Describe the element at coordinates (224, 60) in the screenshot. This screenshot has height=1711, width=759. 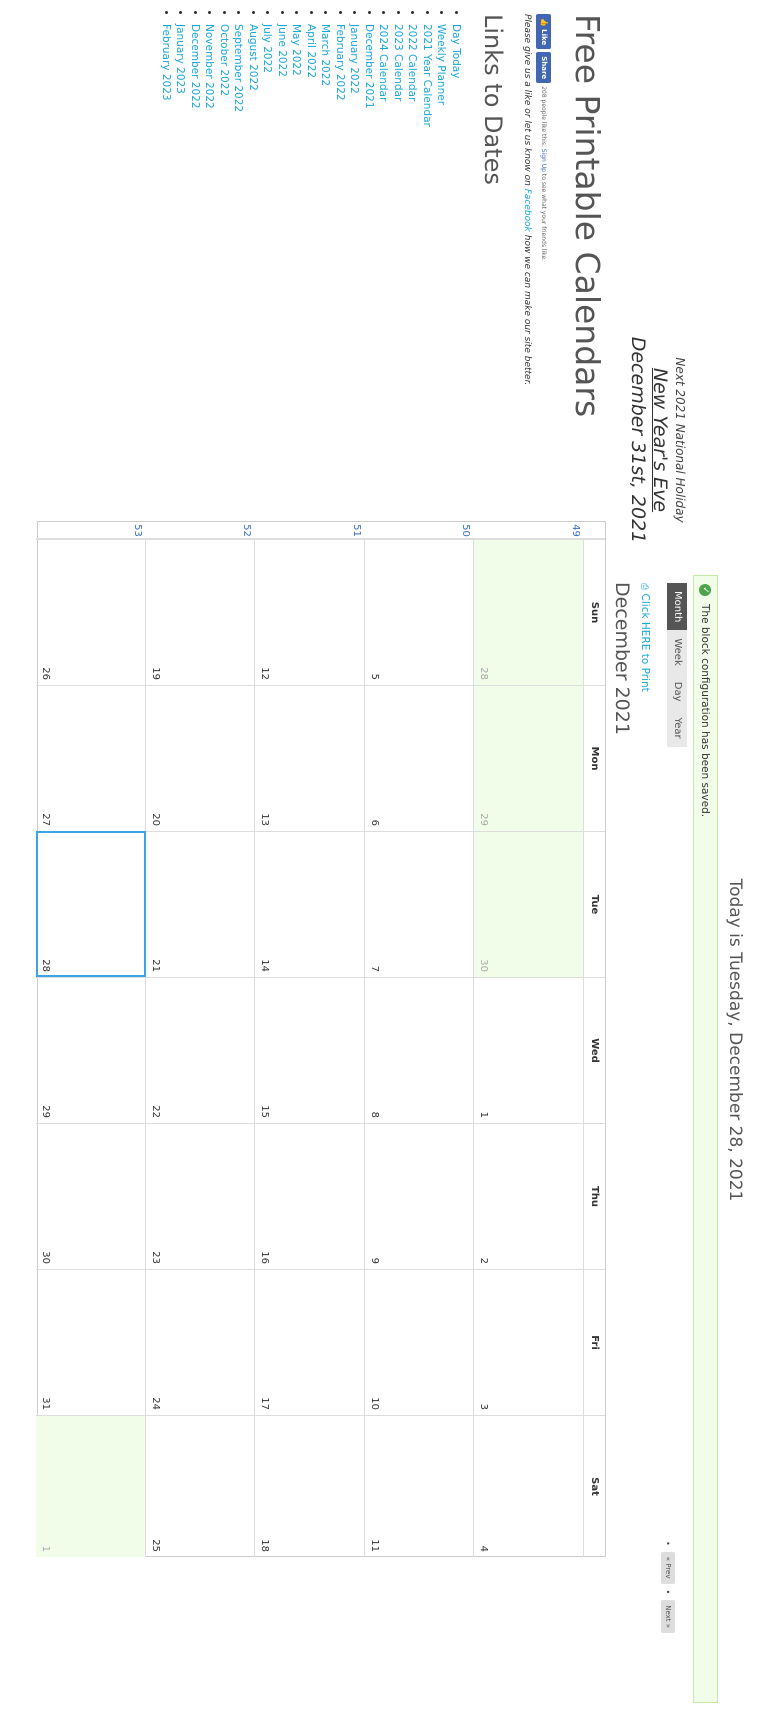
I see `link-october-2022: October 2022` at that location.